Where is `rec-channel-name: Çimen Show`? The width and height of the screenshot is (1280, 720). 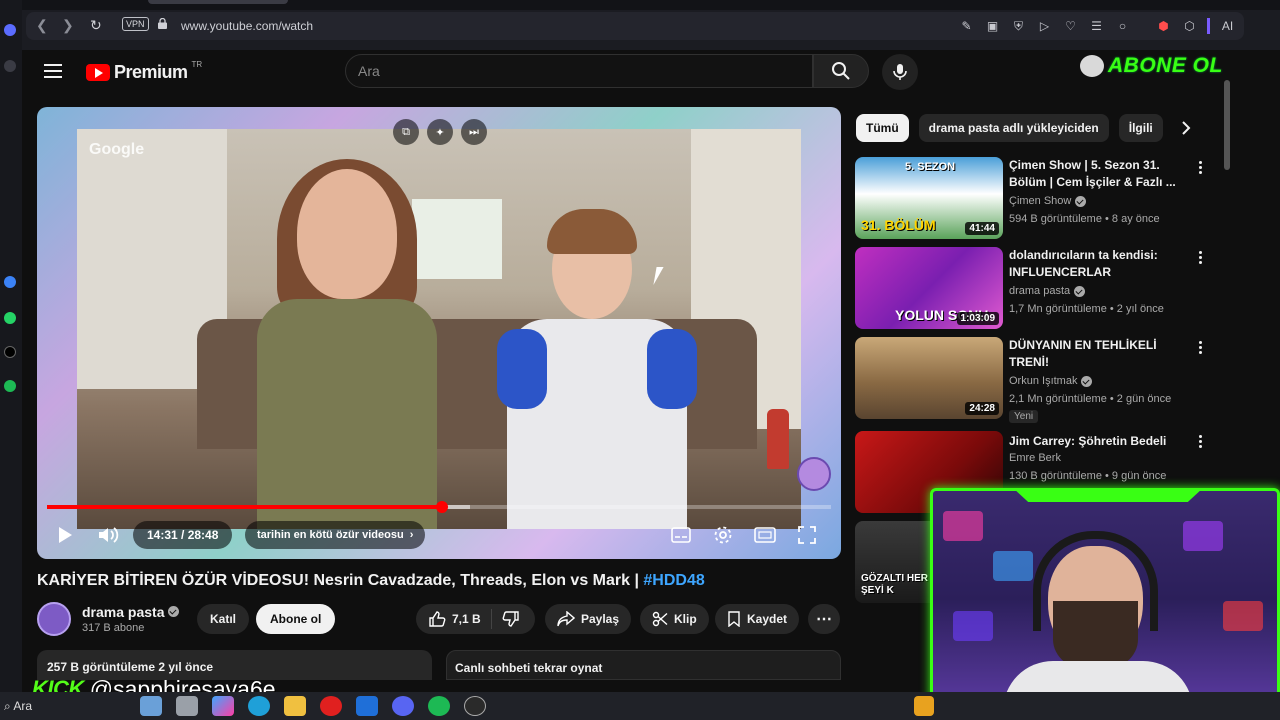
rec-channel-name: Çimen Show is located at coordinates (1040, 201).